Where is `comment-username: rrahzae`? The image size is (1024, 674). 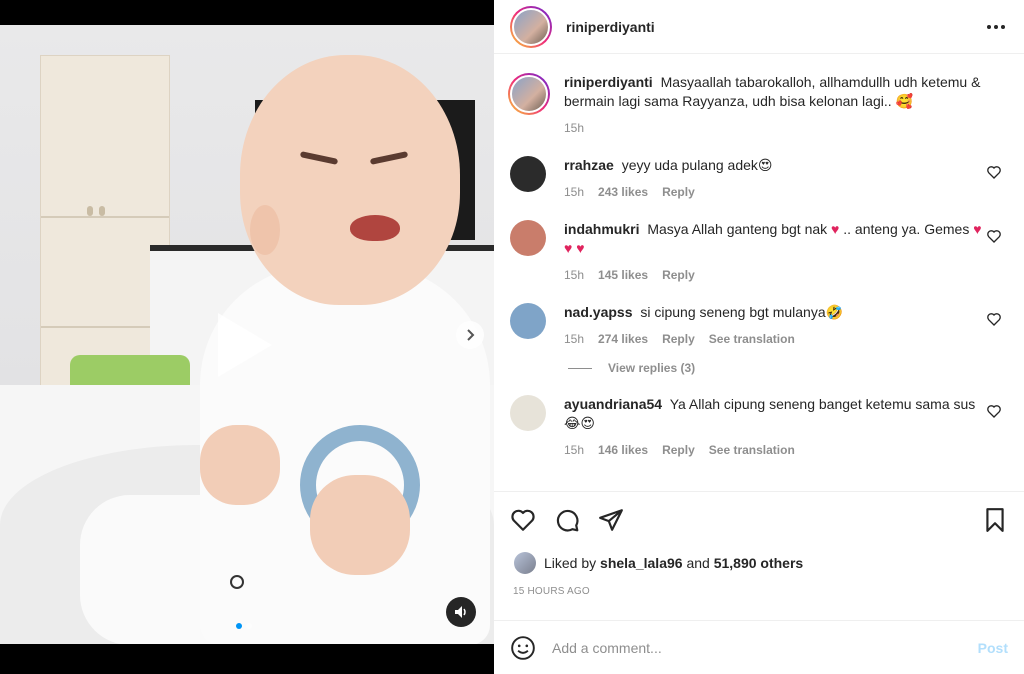
comment-username: rrahzae is located at coordinates (589, 165).